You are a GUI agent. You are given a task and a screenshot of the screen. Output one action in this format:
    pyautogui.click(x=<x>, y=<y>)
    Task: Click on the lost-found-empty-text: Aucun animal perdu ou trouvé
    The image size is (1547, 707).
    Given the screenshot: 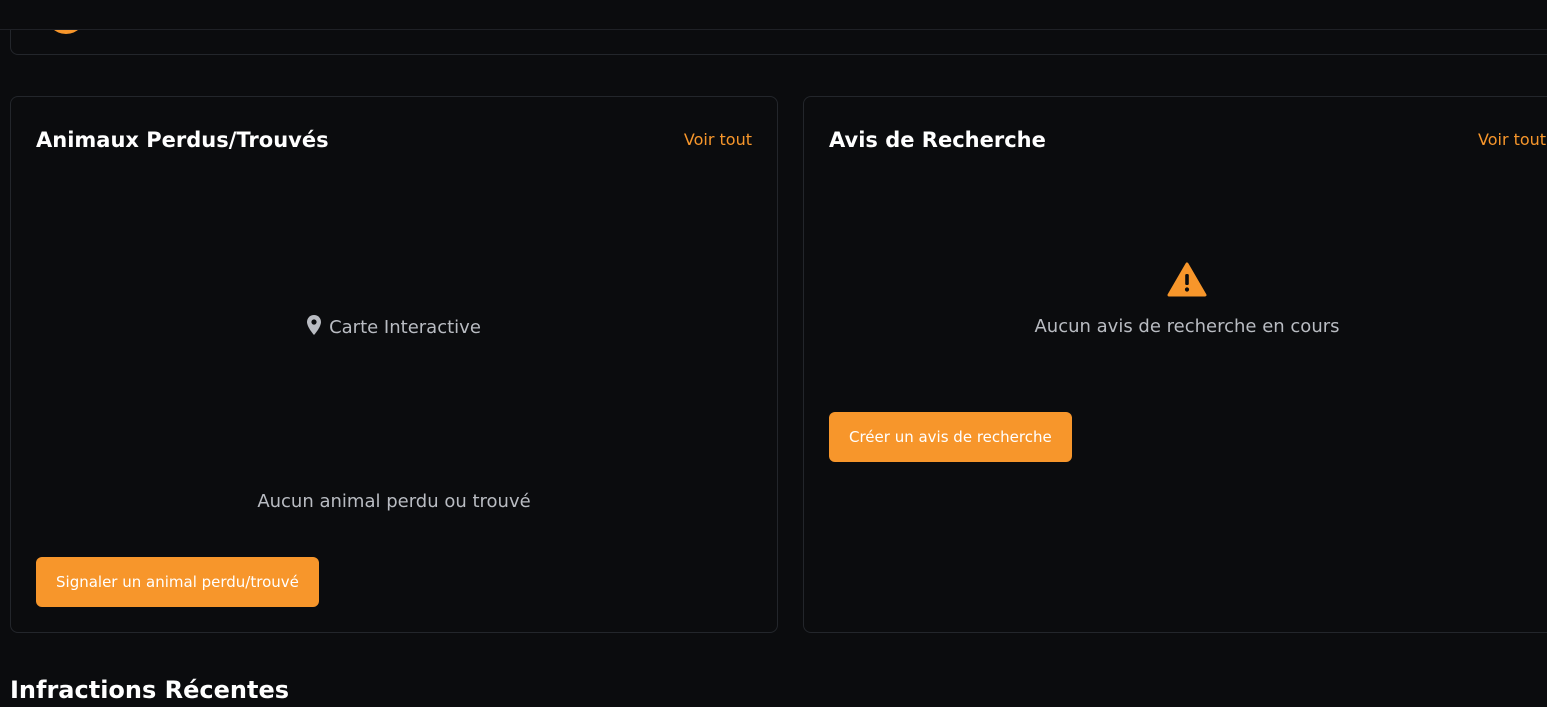 What is the action you would take?
    pyautogui.click(x=394, y=501)
    